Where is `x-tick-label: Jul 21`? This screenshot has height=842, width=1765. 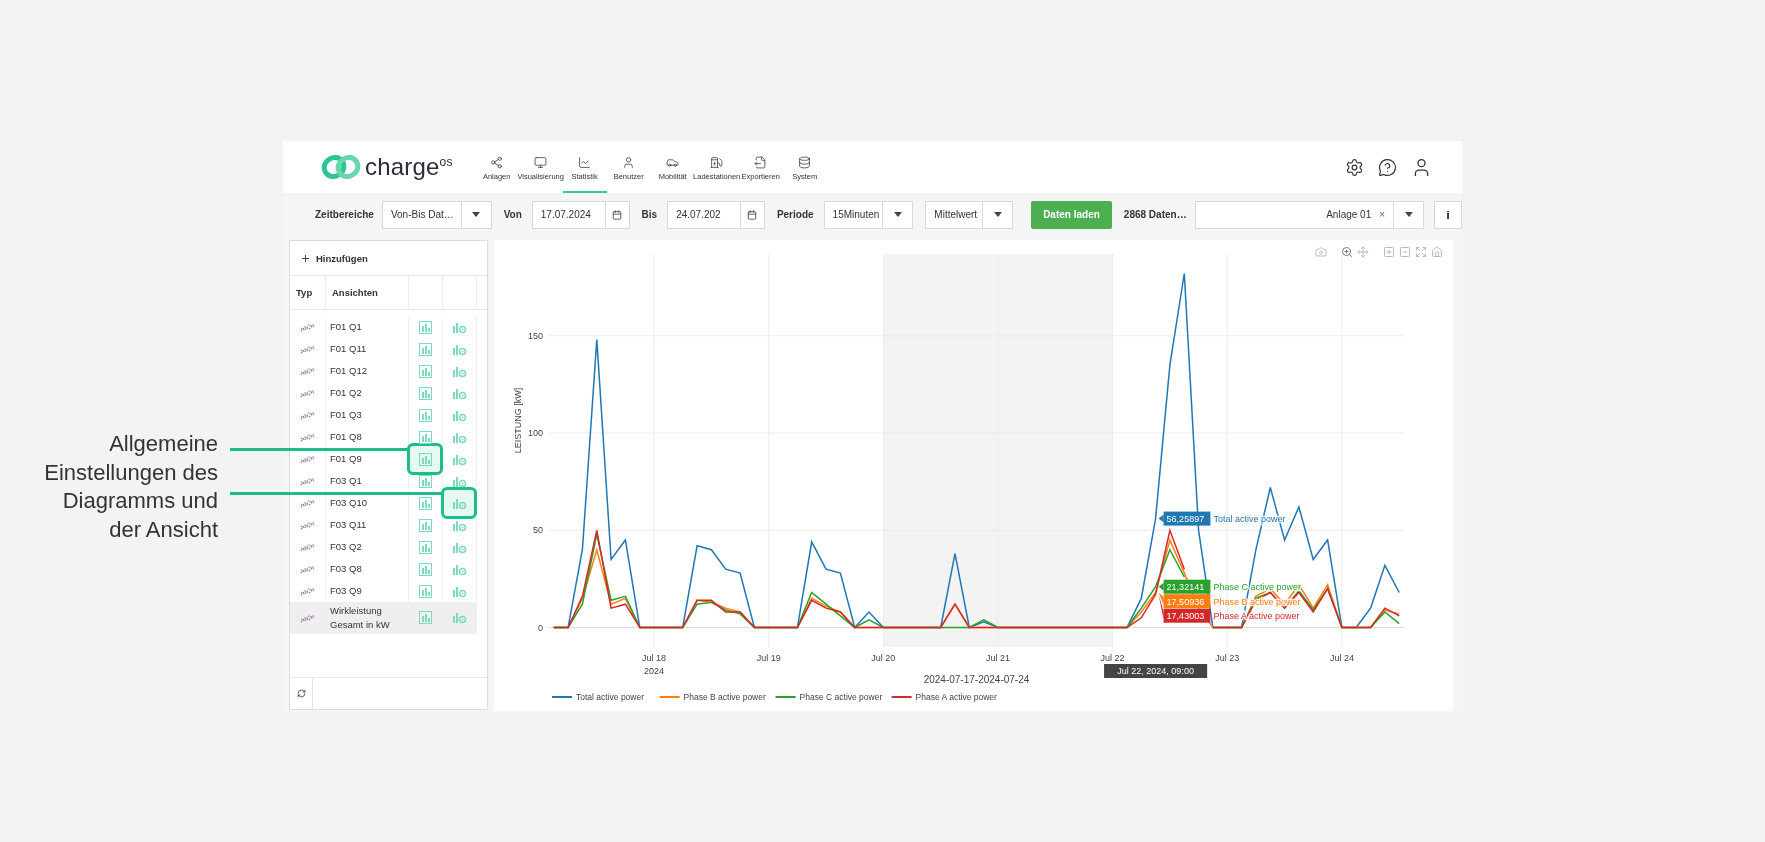
x-tick-label: Jul 21 is located at coordinates (998, 658).